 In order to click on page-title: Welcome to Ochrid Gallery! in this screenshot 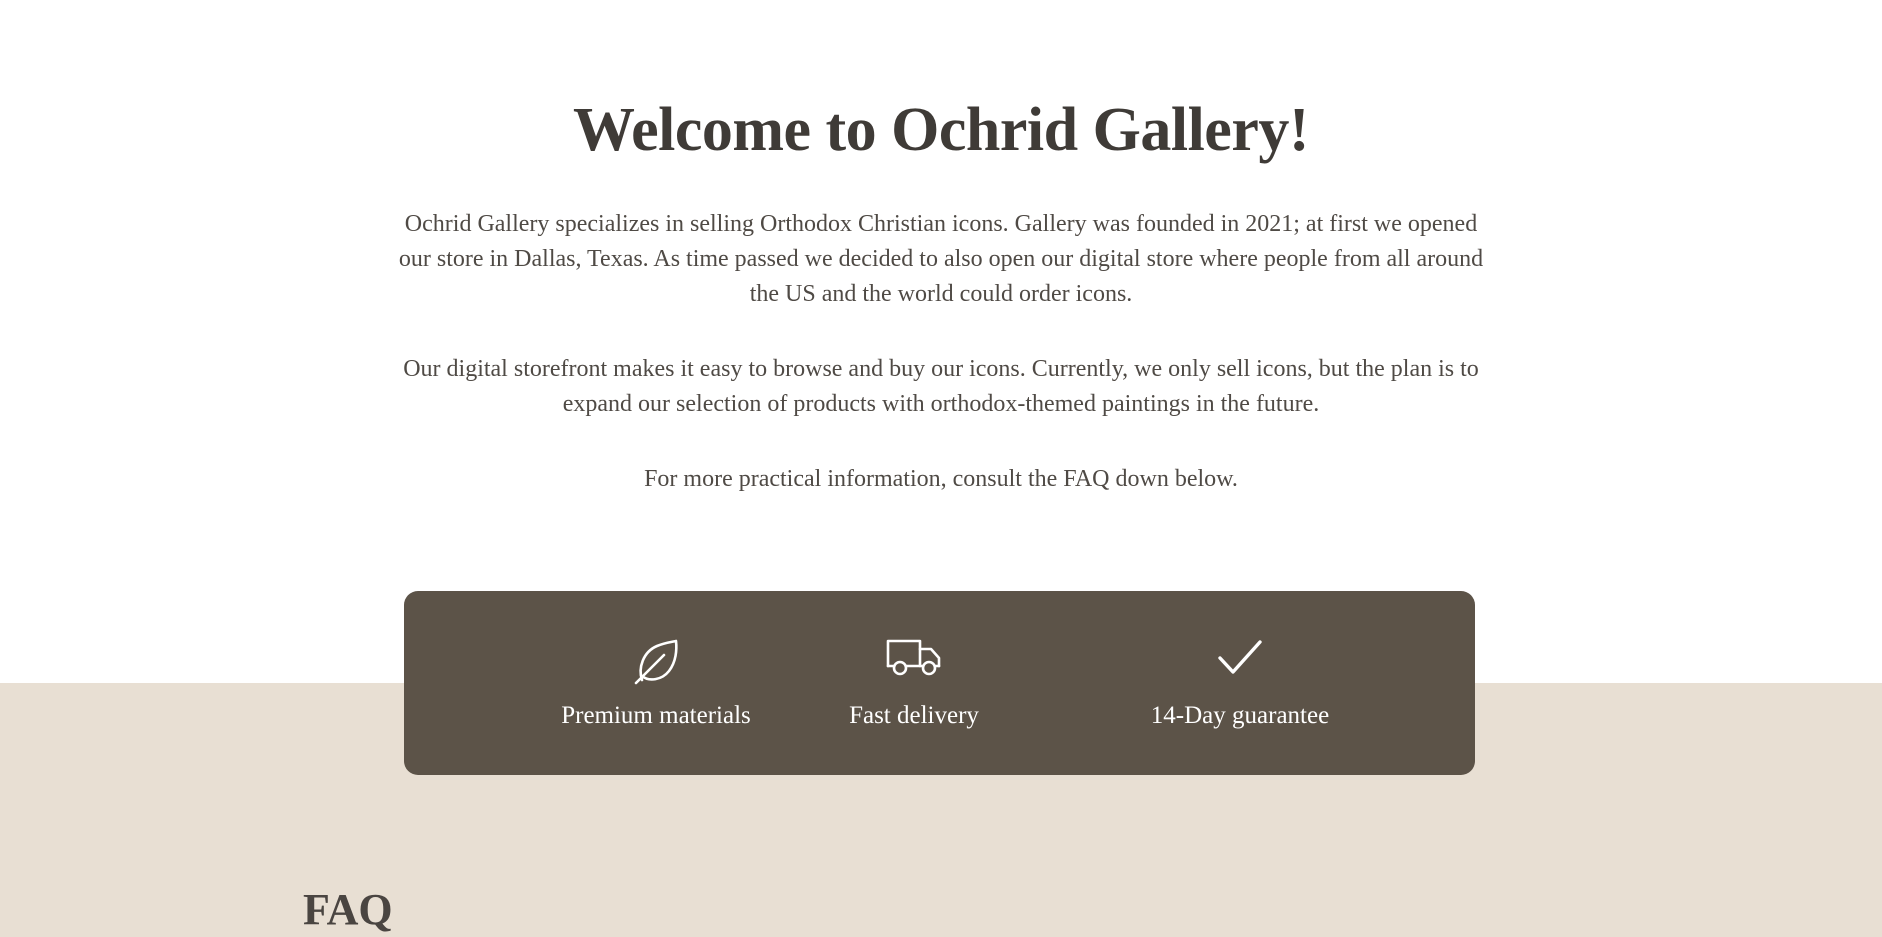, I will do `click(941, 130)`.